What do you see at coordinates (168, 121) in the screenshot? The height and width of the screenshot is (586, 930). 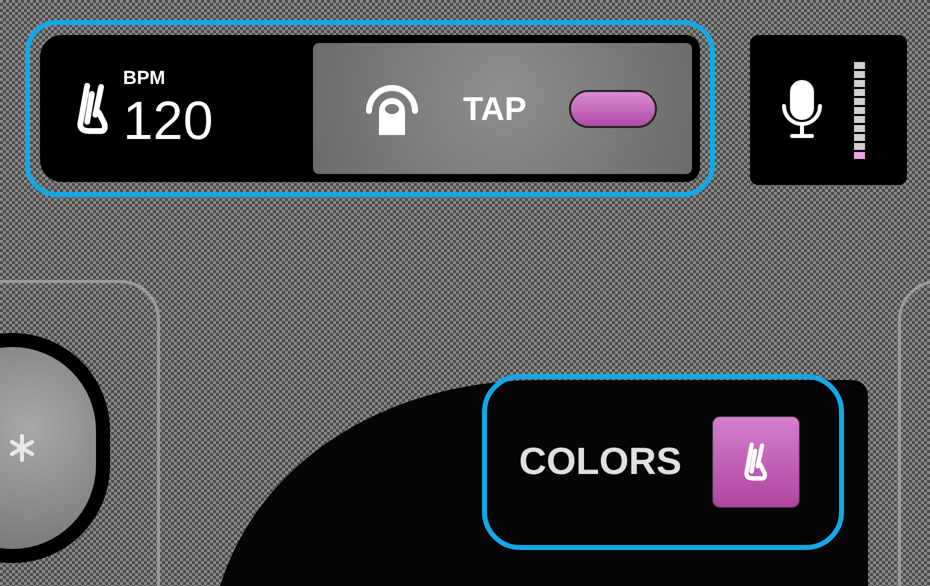 I see `bpm-value: 120` at bounding box center [168, 121].